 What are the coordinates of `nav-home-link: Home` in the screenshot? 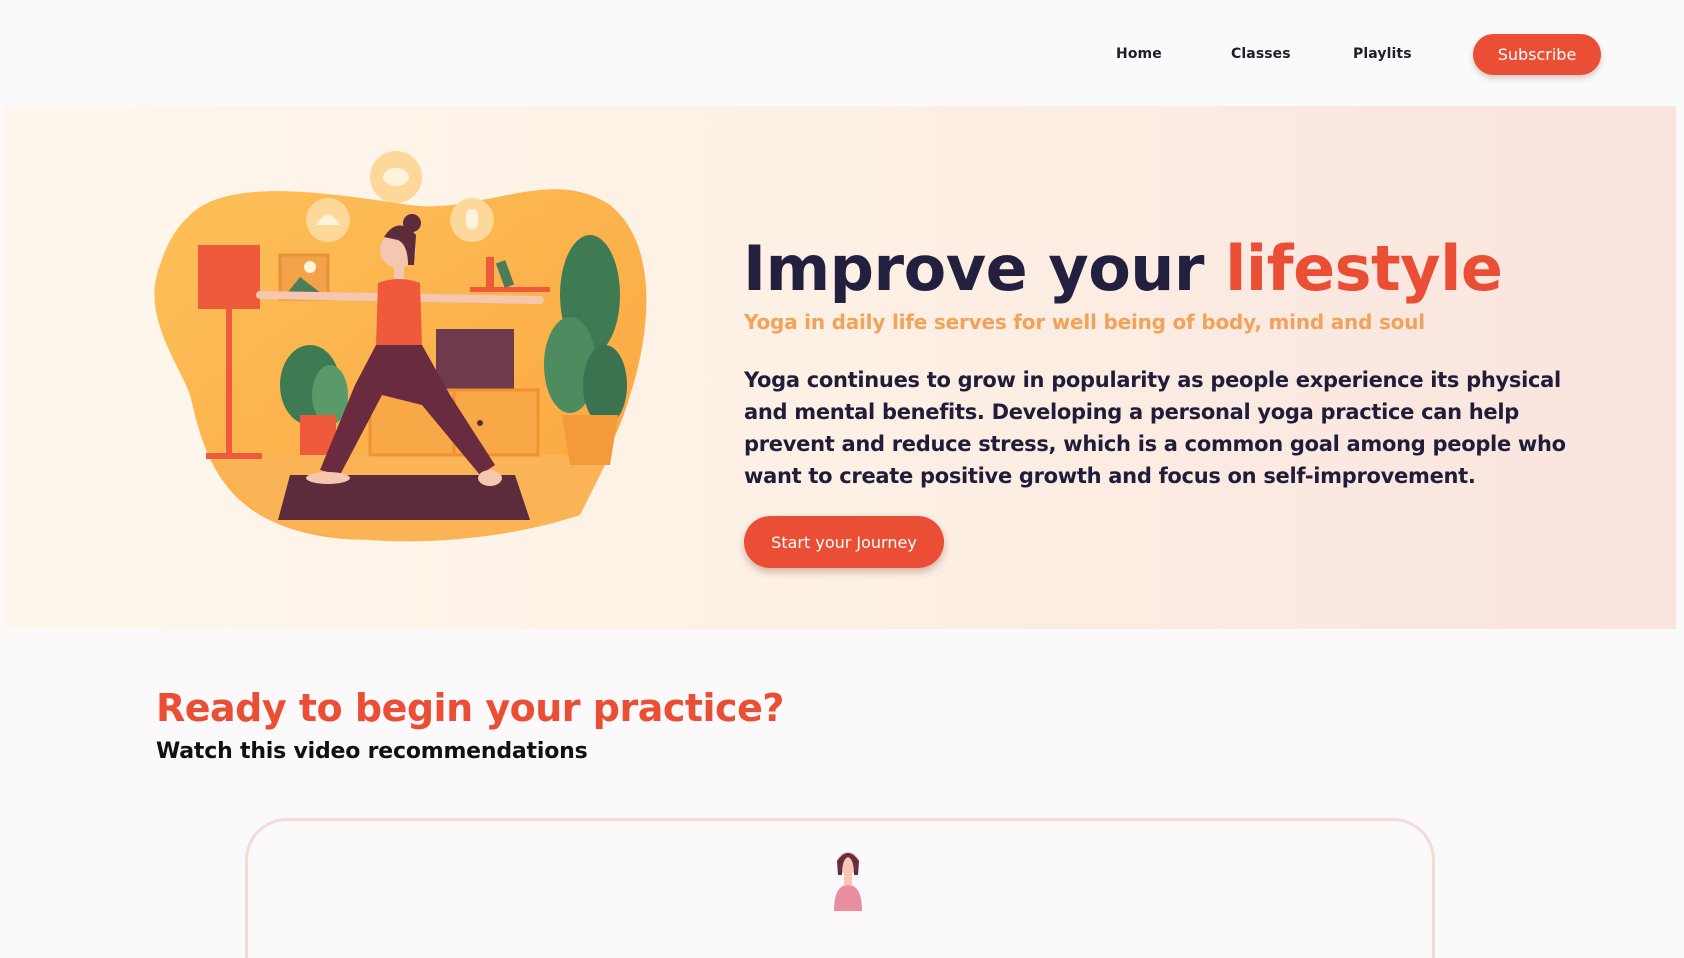 It's located at (1139, 54).